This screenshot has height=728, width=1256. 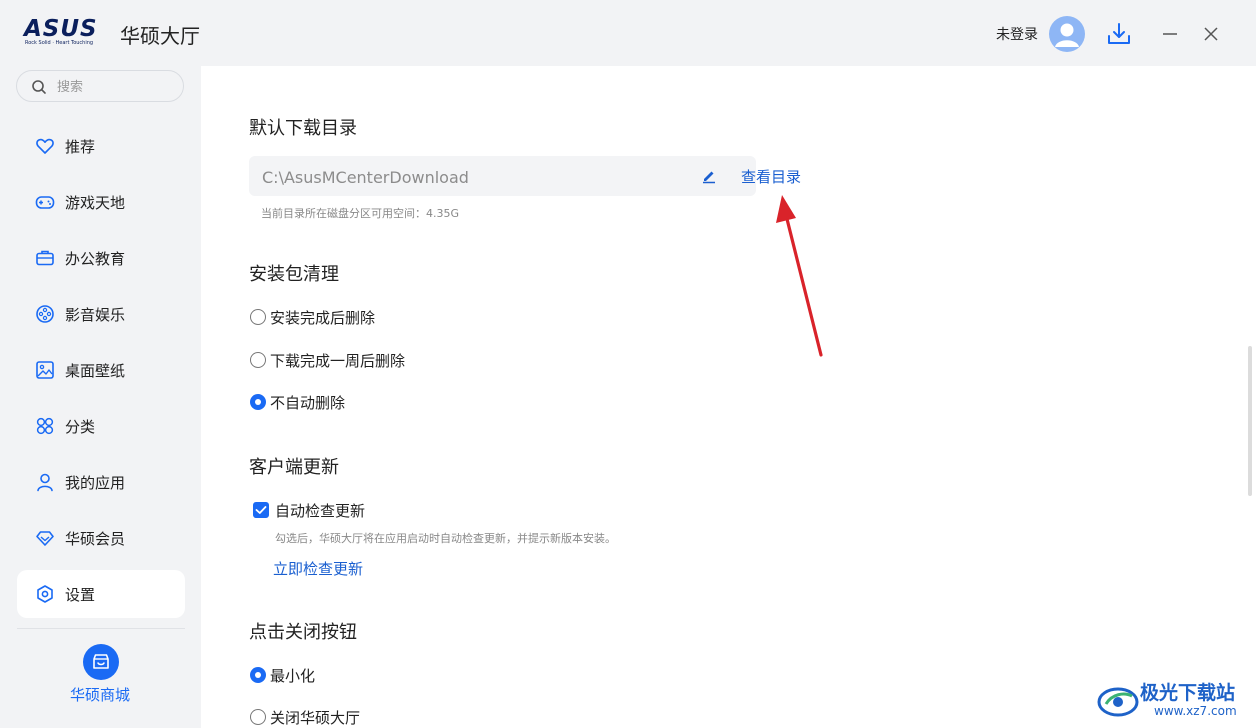 I want to click on sidebar-item-games: 游戏天地, so click(x=101, y=202).